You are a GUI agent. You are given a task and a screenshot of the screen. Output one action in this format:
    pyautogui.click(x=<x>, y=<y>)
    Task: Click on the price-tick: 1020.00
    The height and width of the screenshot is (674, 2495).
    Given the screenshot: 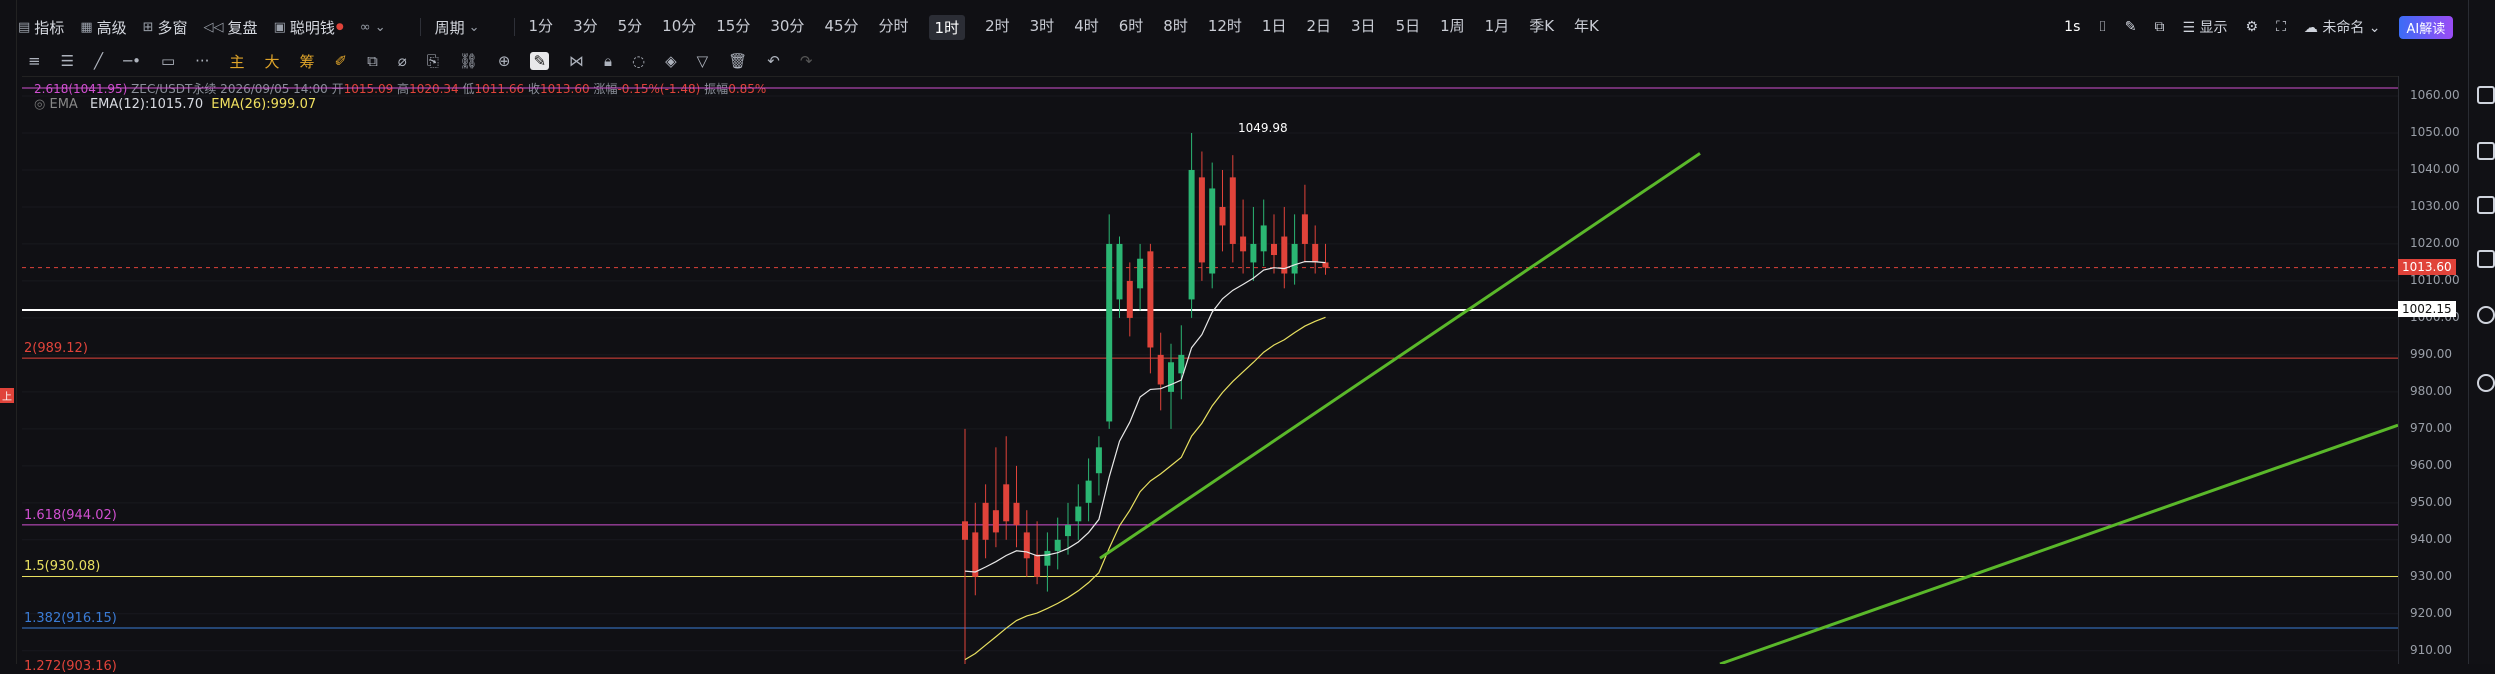 What is the action you would take?
    pyautogui.click(x=2435, y=242)
    